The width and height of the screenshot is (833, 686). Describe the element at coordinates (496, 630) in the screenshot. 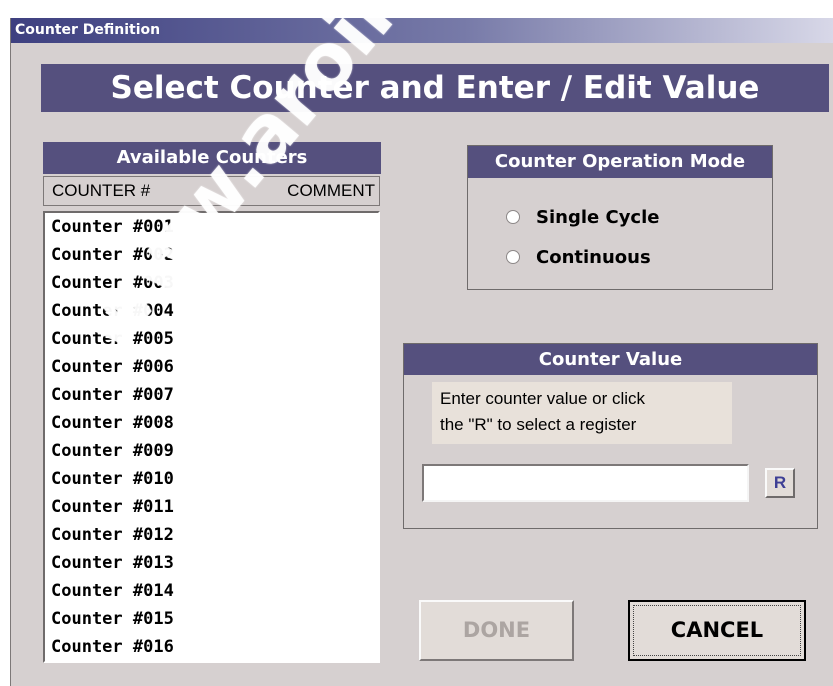

I see `done-button: DONE` at that location.